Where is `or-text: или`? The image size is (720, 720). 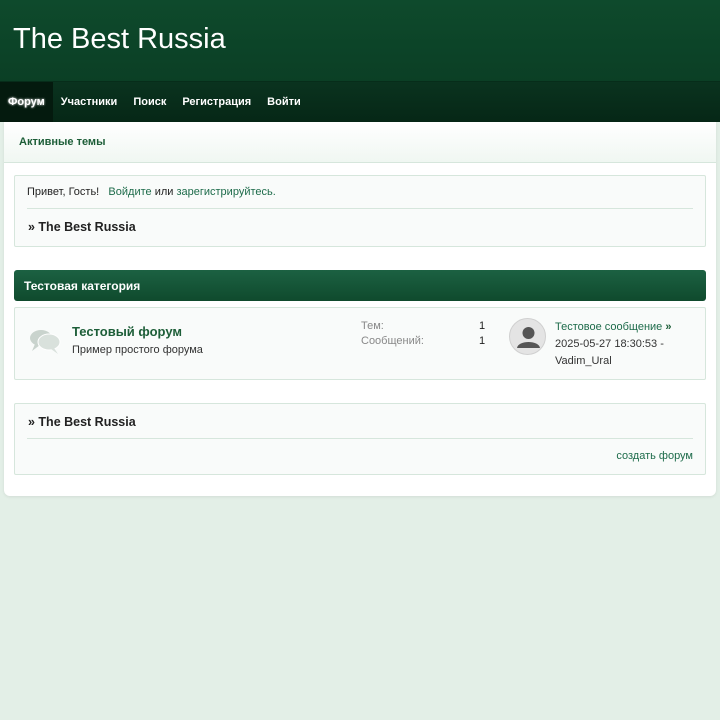
or-text: или is located at coordinates (164, 192).